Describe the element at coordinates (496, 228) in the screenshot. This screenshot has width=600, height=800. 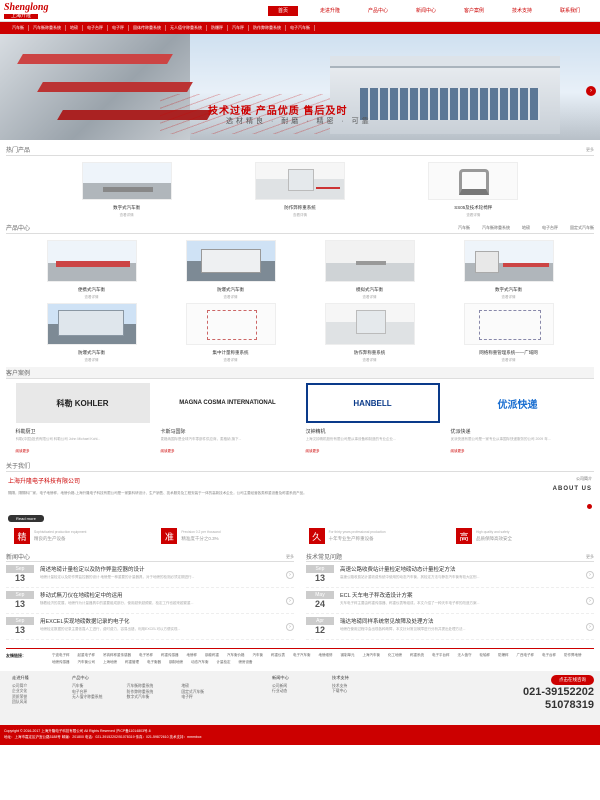
I see `tab-truck-scale-system: 汽车衡称重系统` at that location.